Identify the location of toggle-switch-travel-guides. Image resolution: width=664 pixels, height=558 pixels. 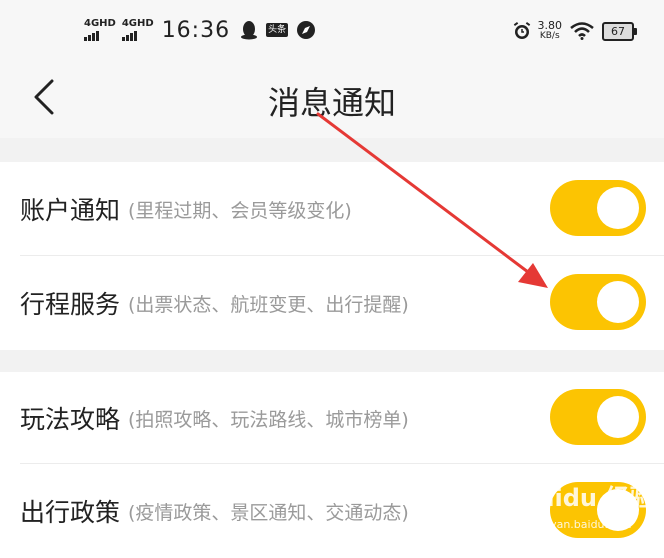
(598, 417).